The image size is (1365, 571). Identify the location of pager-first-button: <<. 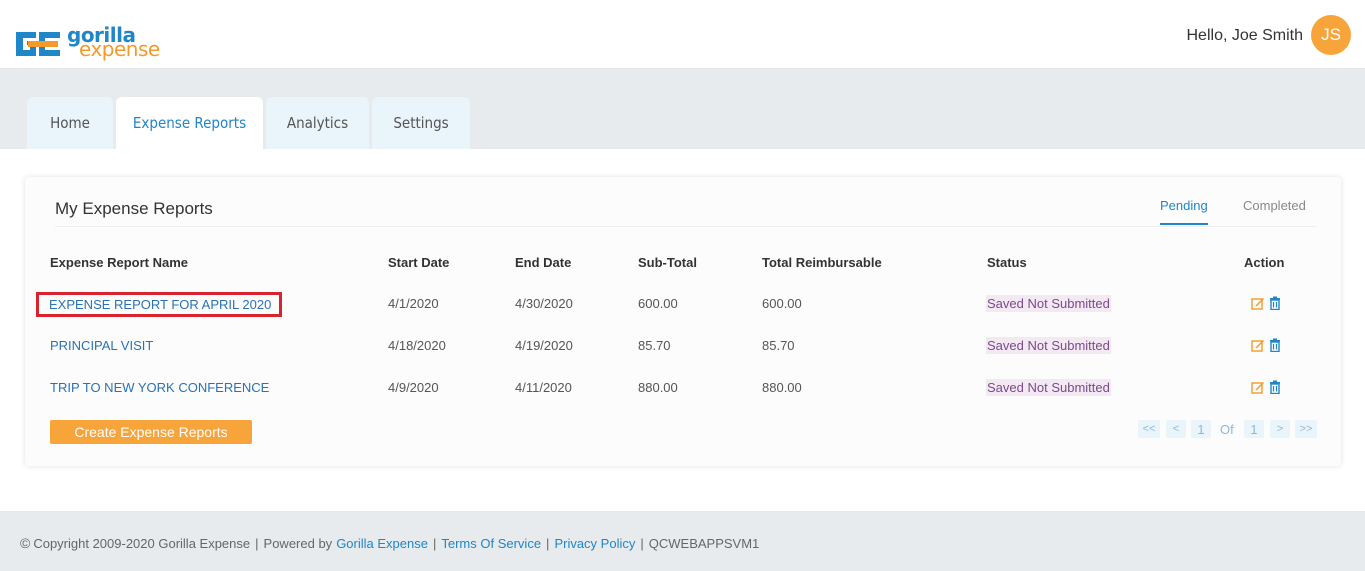
(1149, 429).